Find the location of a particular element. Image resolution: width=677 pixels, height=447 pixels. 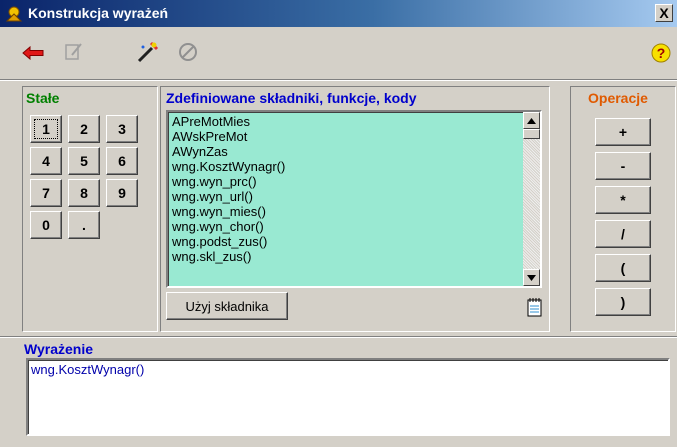

close-button: X is located at coordinates (664, 13).